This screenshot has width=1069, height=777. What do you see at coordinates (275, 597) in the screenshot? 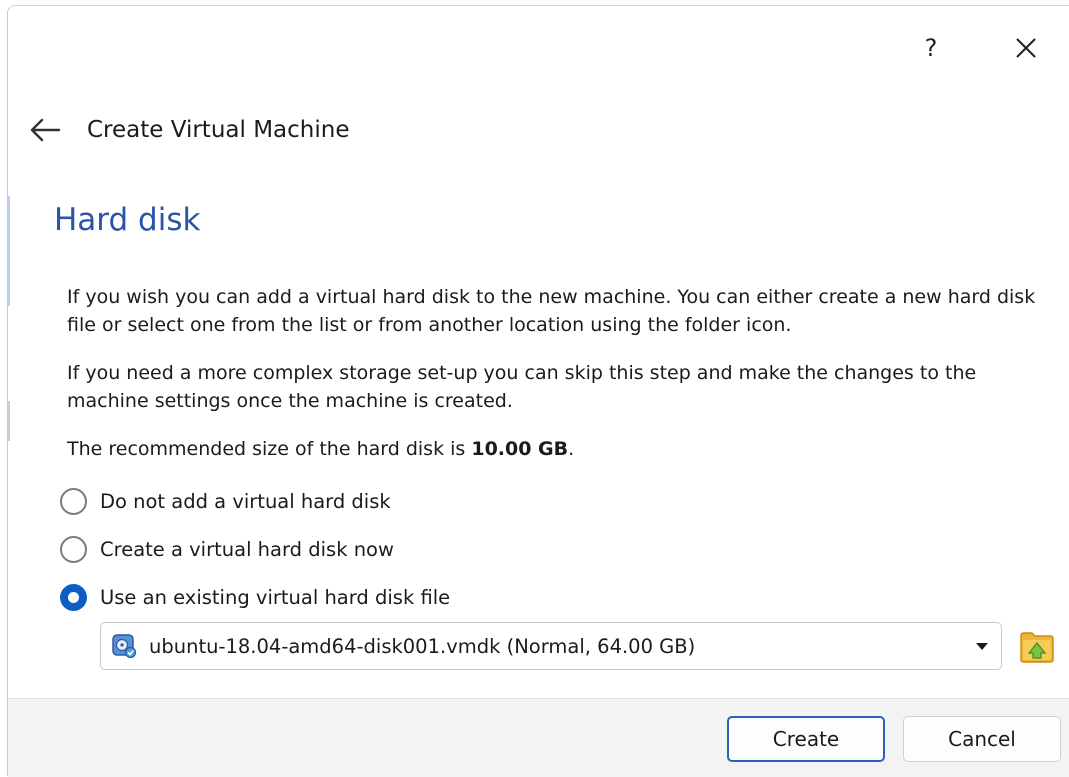
I see `radio-label: Use an existing virtual hard disk file` at bounding box center [275, 597].